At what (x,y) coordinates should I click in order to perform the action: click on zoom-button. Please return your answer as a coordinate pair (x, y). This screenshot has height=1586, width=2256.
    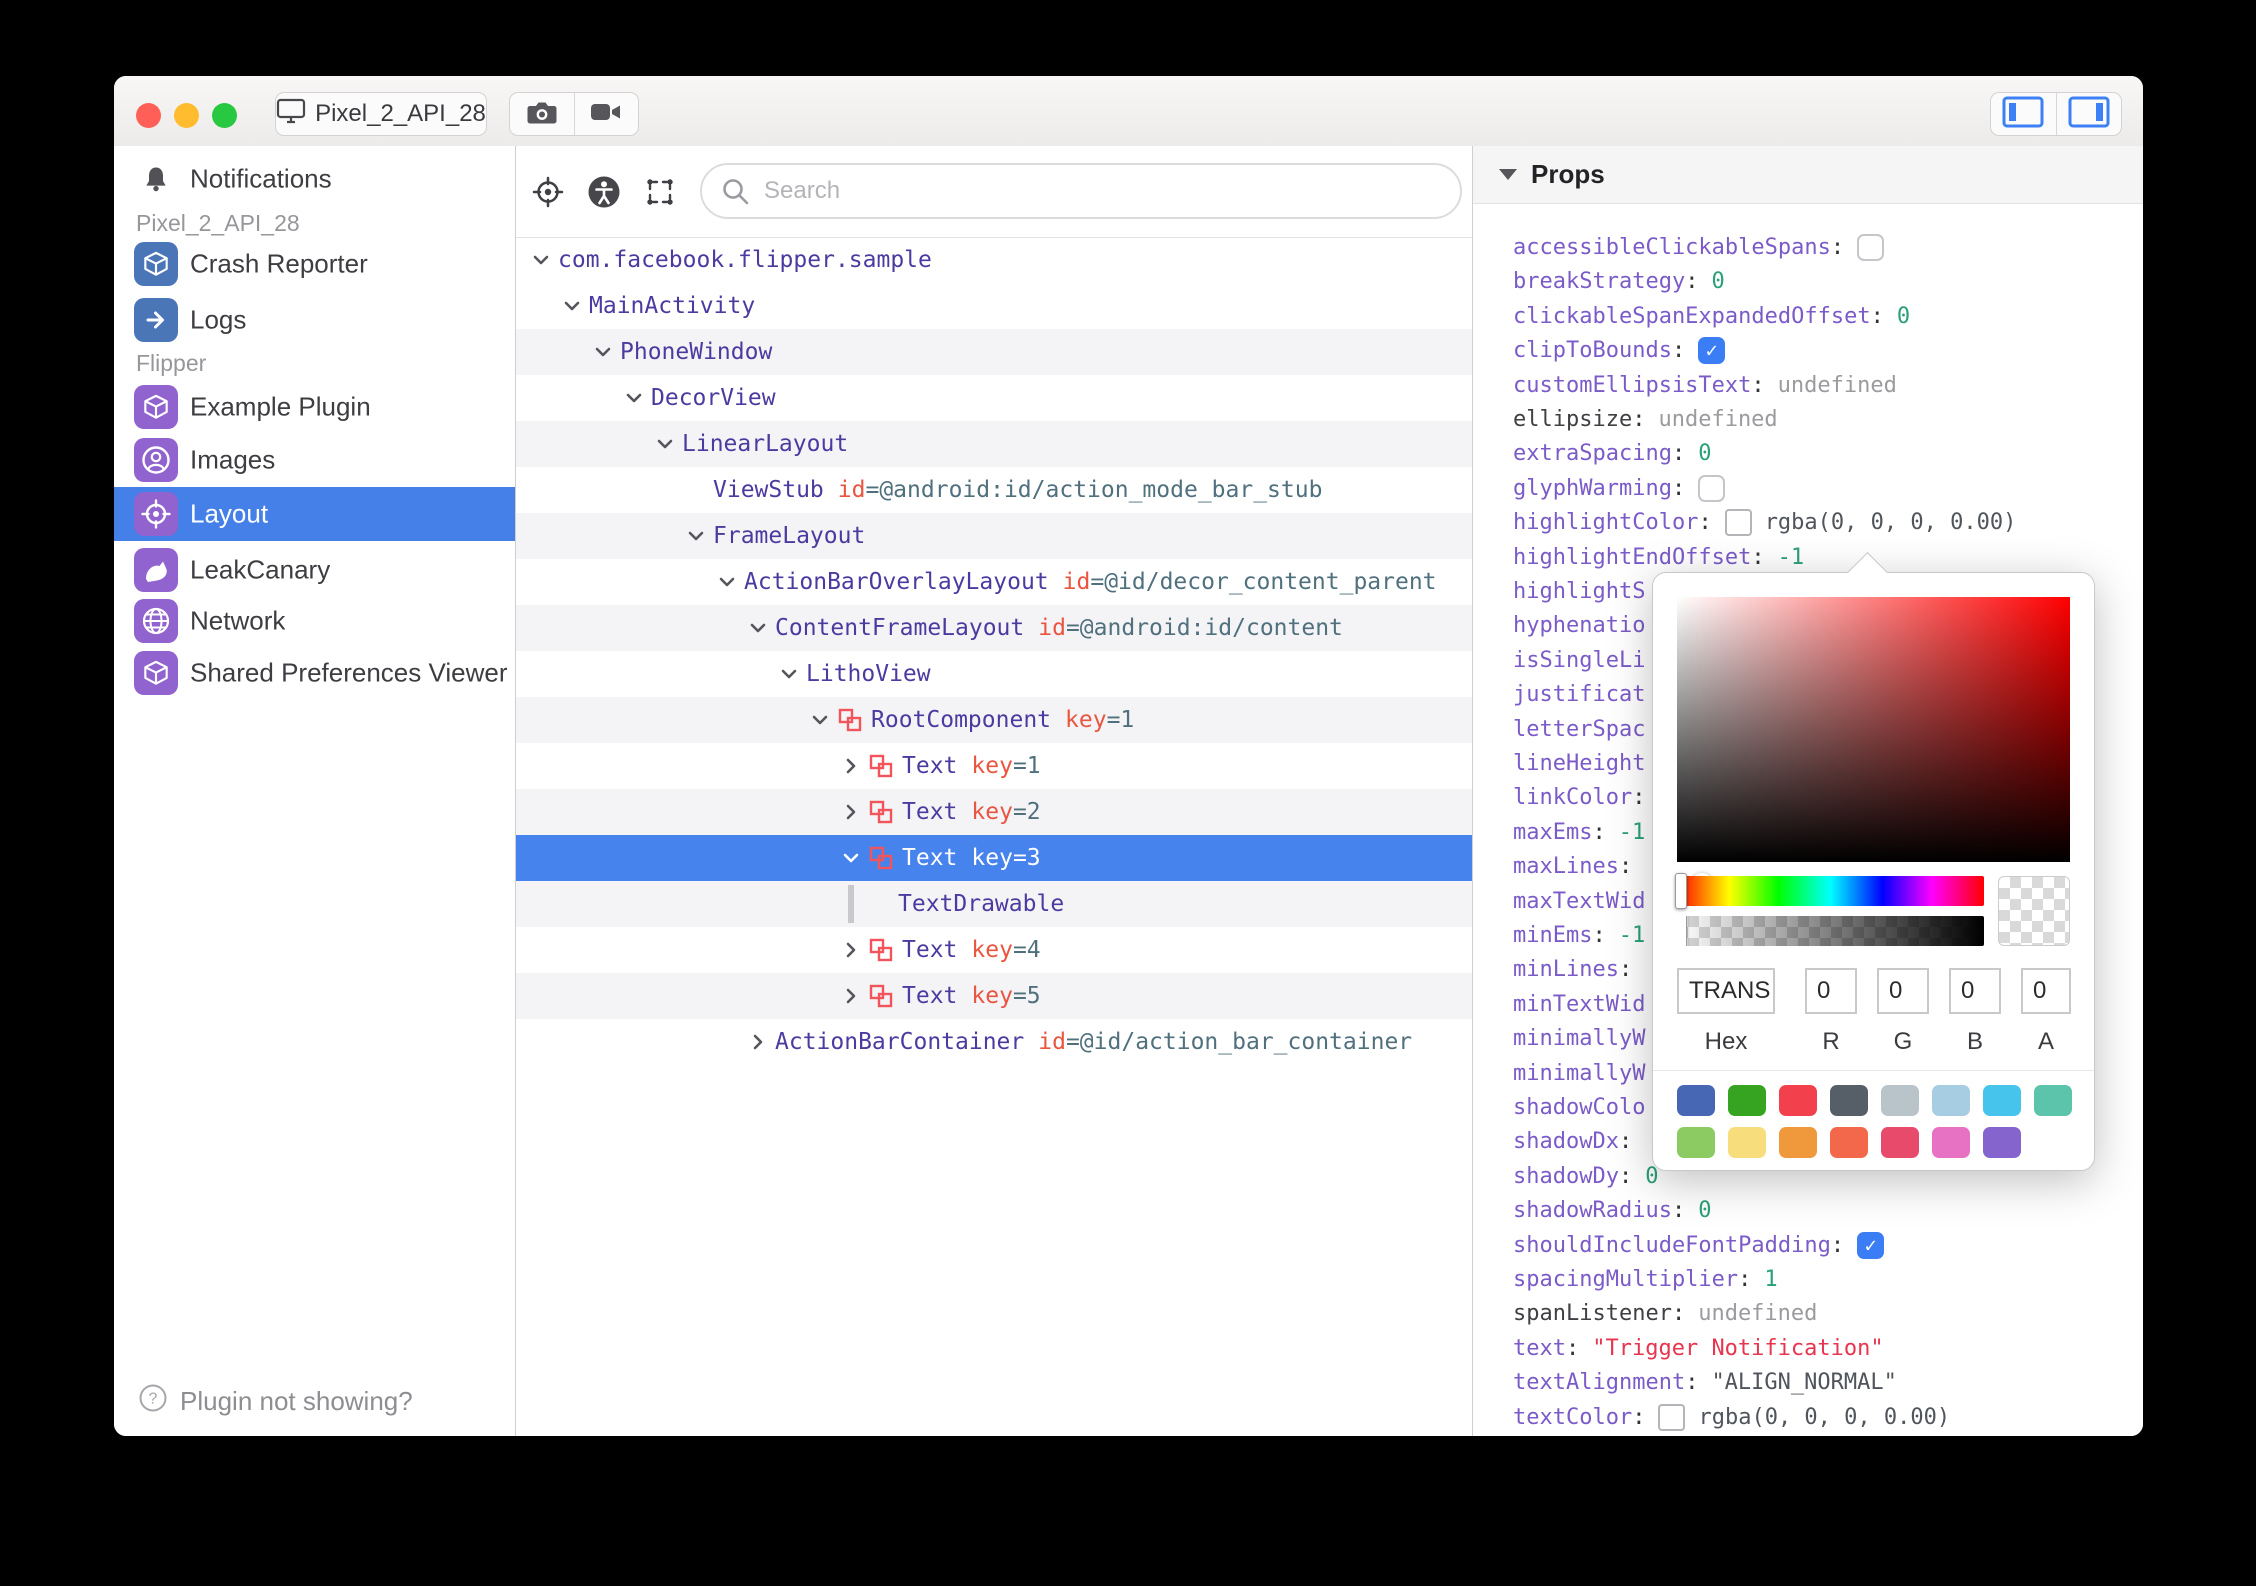
    Looking at the image, I should click on (224, 115).